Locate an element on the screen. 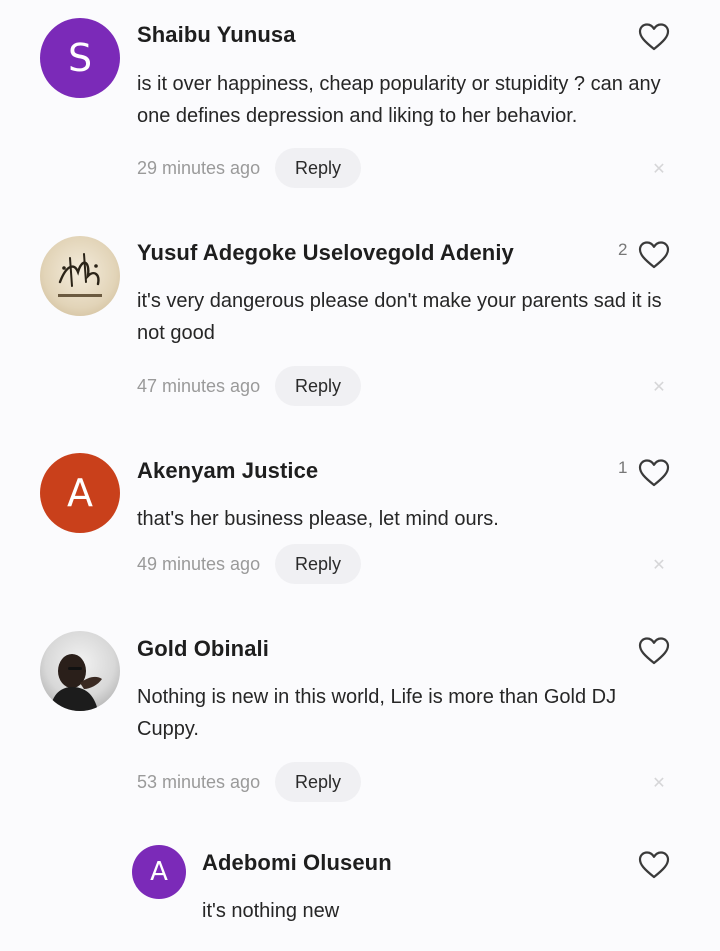 The width and height of the screenshot is (720, 951). avatar-letter: A is located at coordinates (159, 872).